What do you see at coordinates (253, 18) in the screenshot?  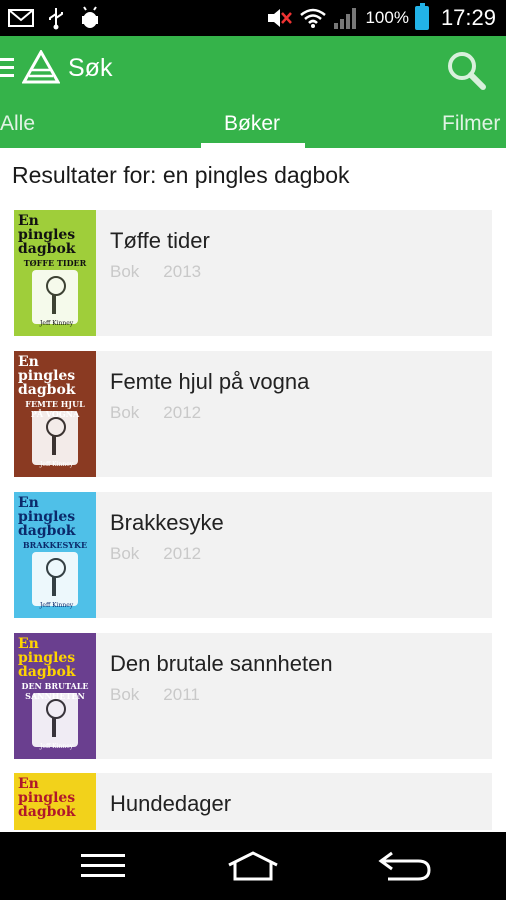 I see `status-bar: 100% 17:29` at bounding box center [253, 18].